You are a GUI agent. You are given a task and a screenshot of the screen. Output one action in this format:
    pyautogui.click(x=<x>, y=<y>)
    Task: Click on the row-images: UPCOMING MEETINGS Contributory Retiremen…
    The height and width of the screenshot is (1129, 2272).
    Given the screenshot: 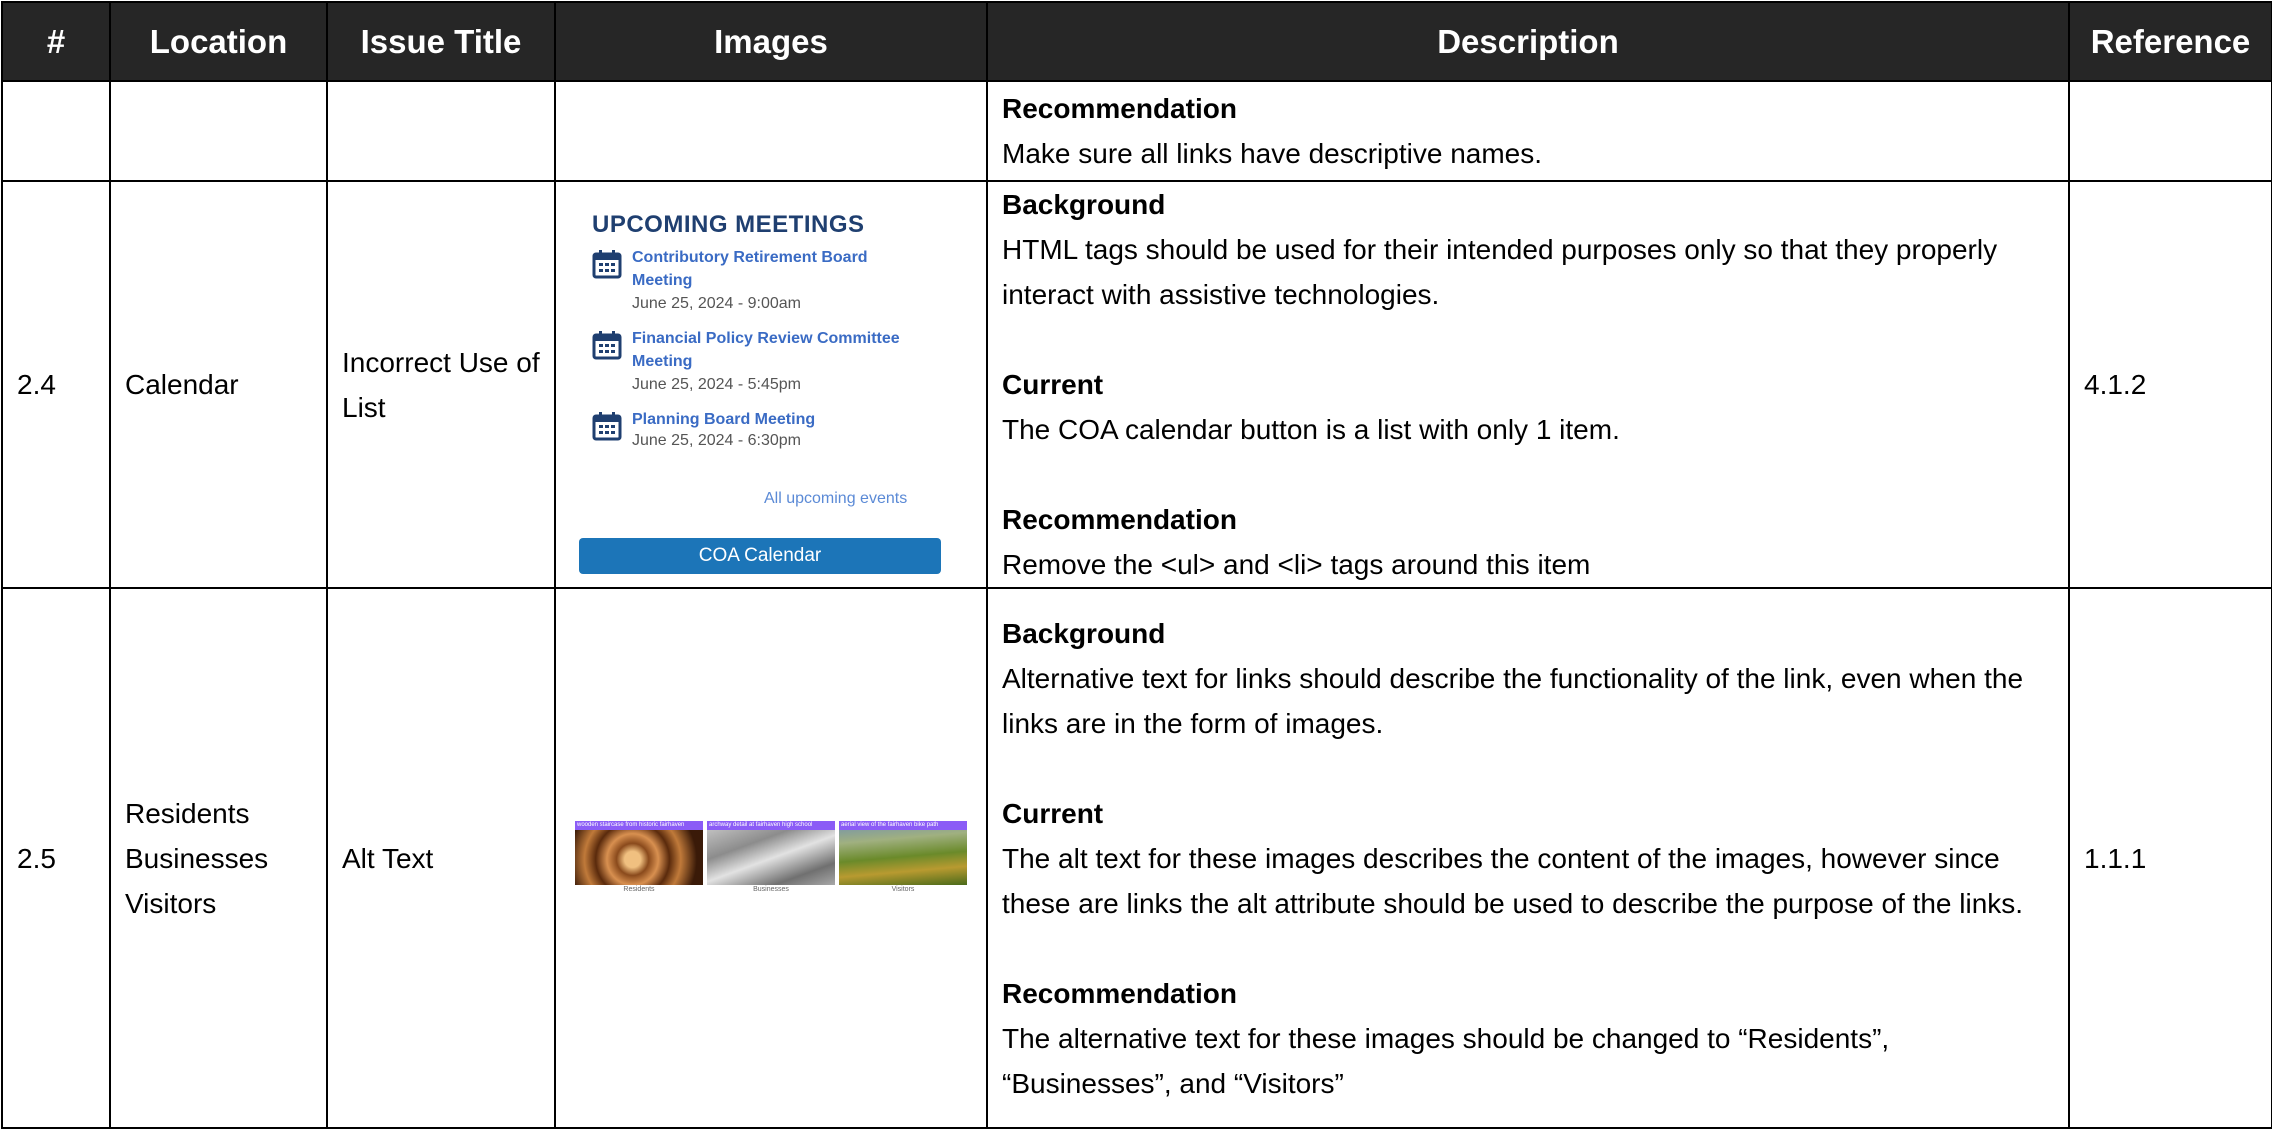 What is the action you would take?
    pyautogui.click(x=771, y=384)
    